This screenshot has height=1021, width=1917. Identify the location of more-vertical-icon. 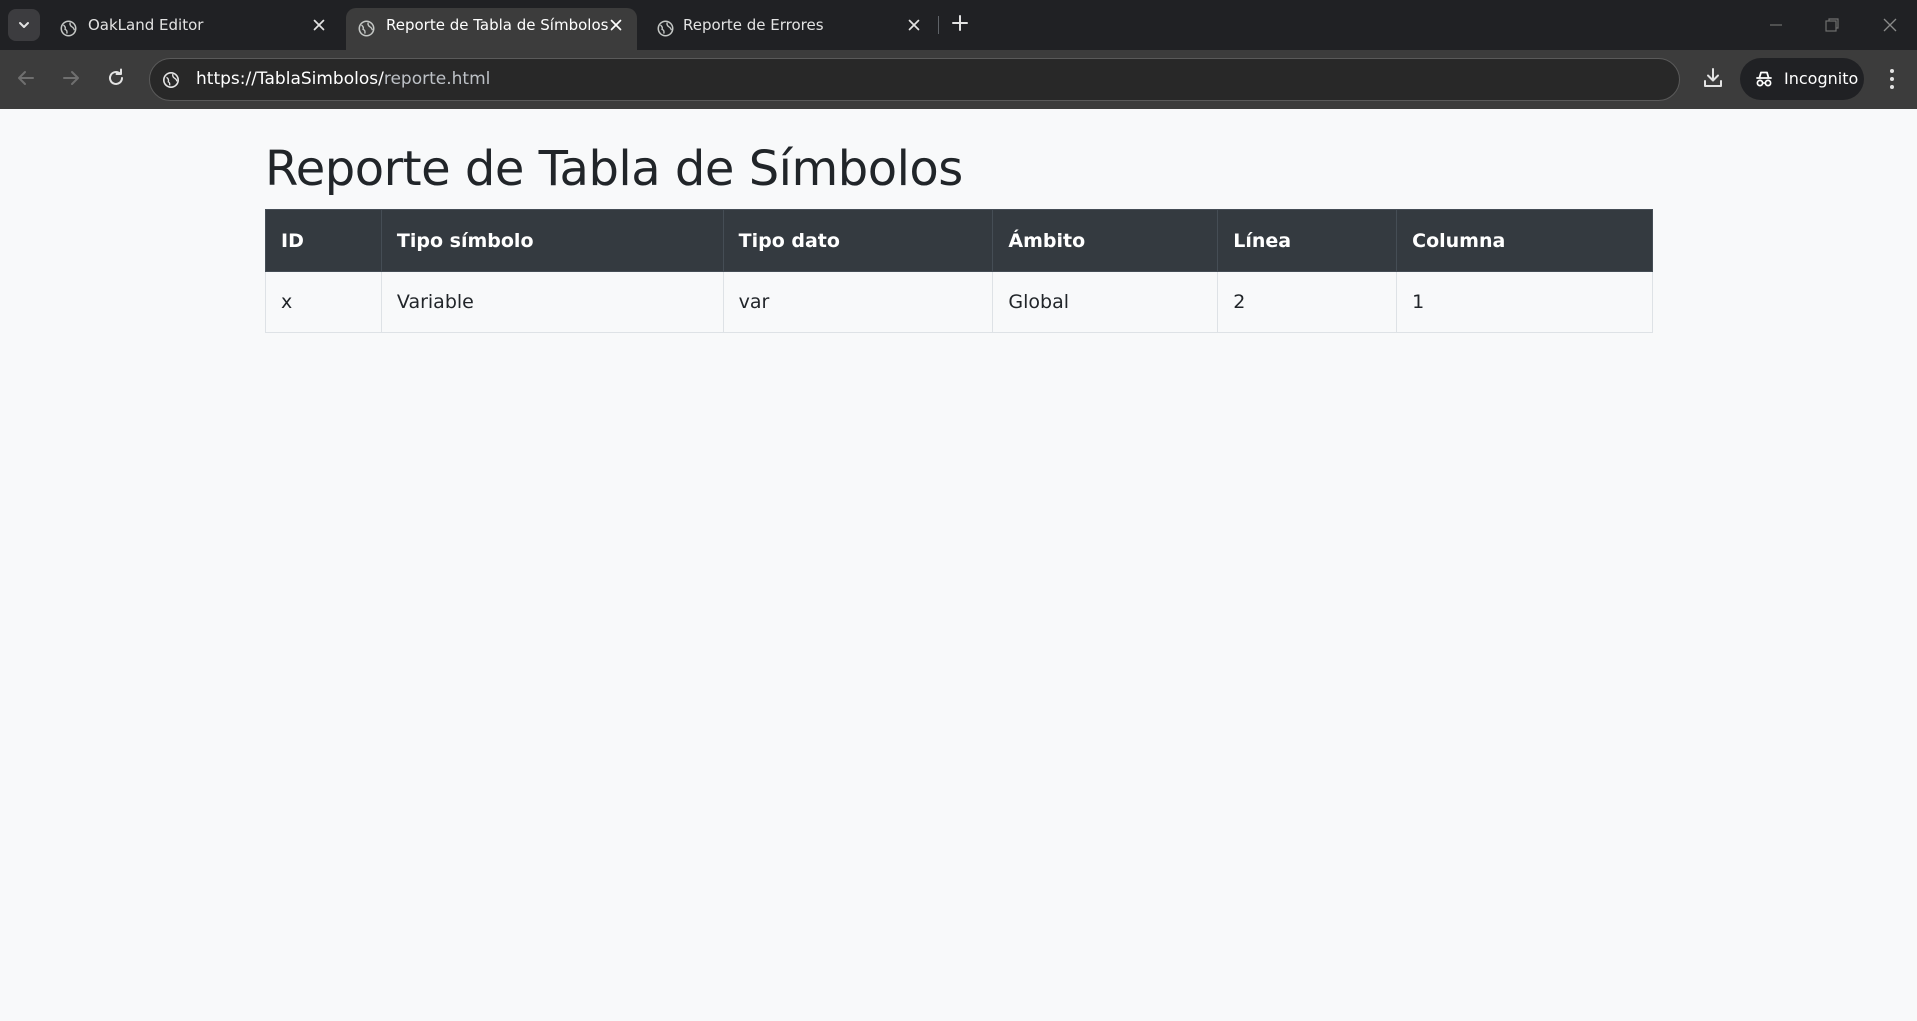
(1892, 79).